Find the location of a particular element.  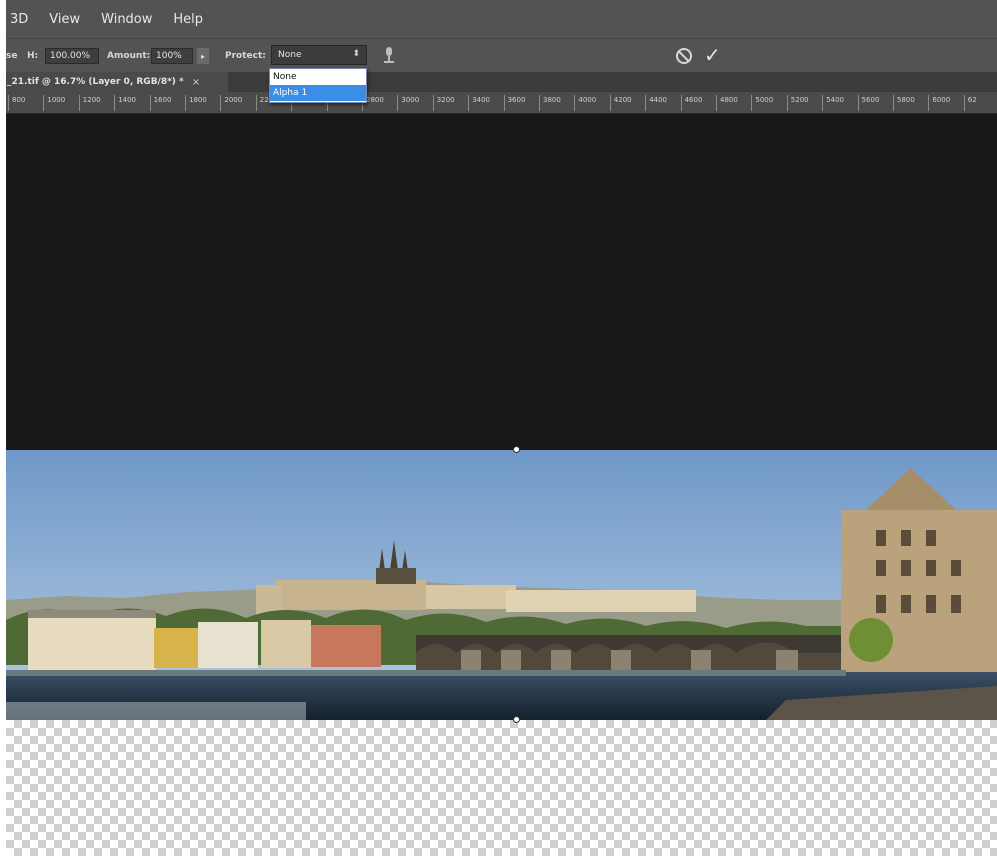

ruler-tick: 62 is located at coordinates (970, 103).